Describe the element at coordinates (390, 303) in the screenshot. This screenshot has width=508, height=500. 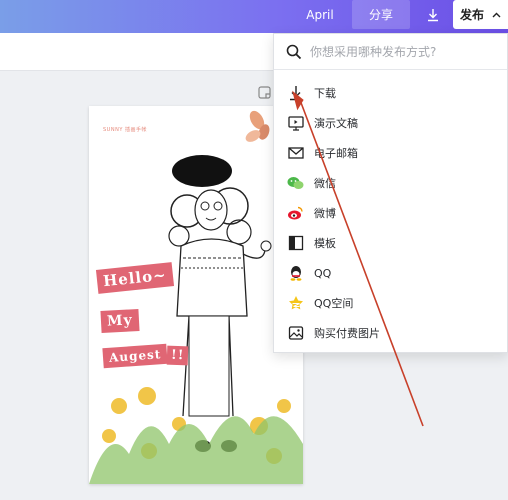
I see `menu-item-qzone: QQ空间` at that location.